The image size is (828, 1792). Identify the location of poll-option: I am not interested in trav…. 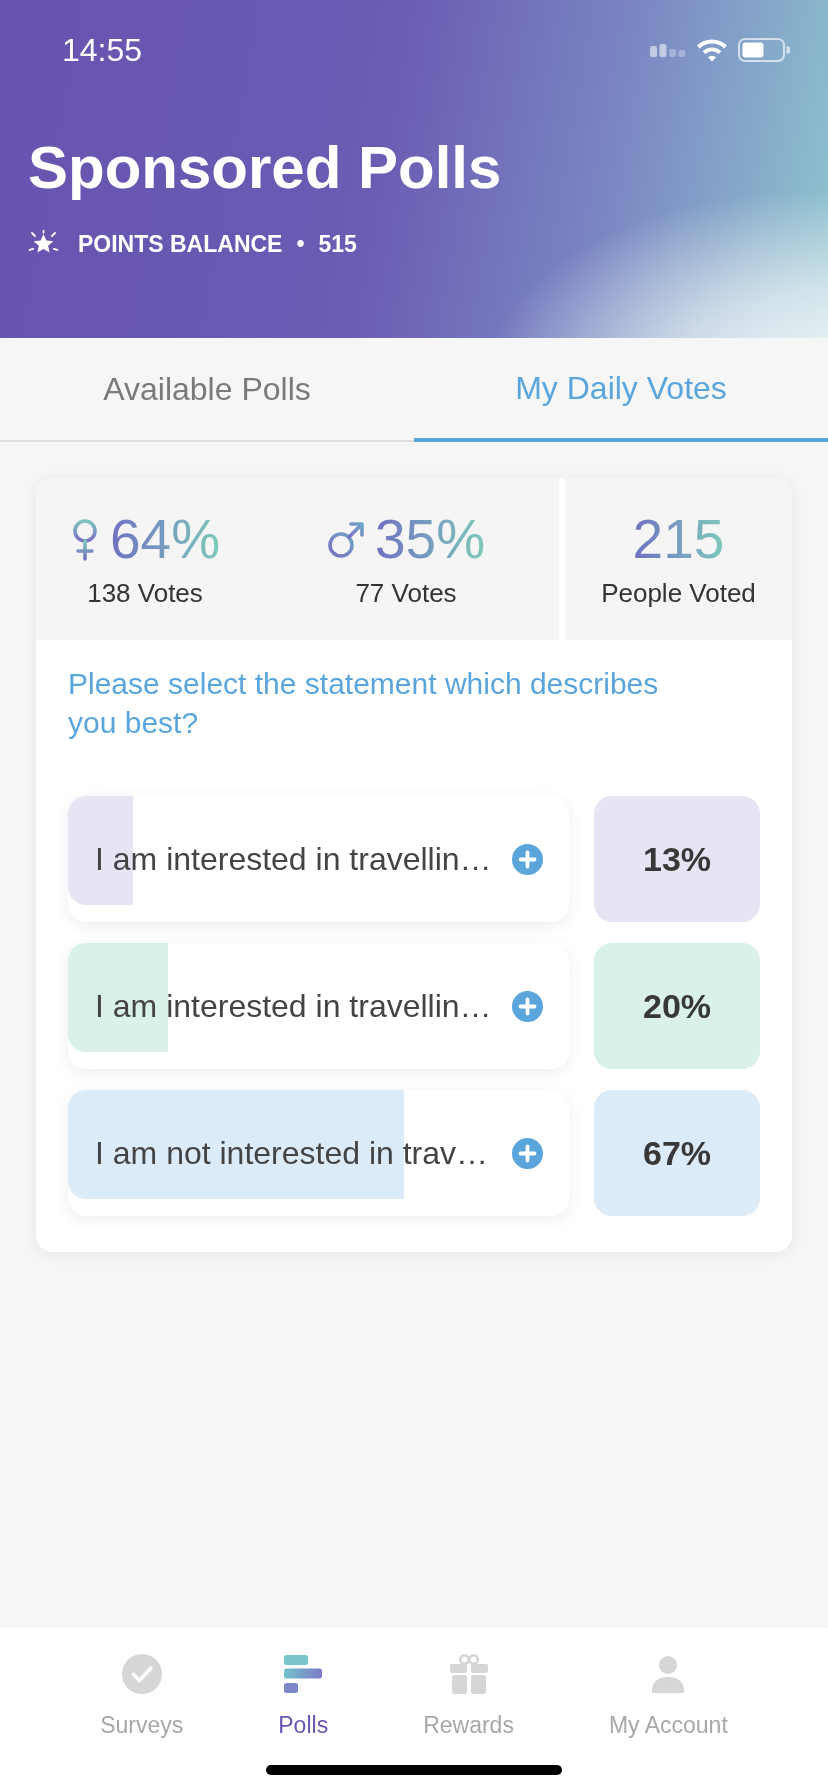
(318, 1153).